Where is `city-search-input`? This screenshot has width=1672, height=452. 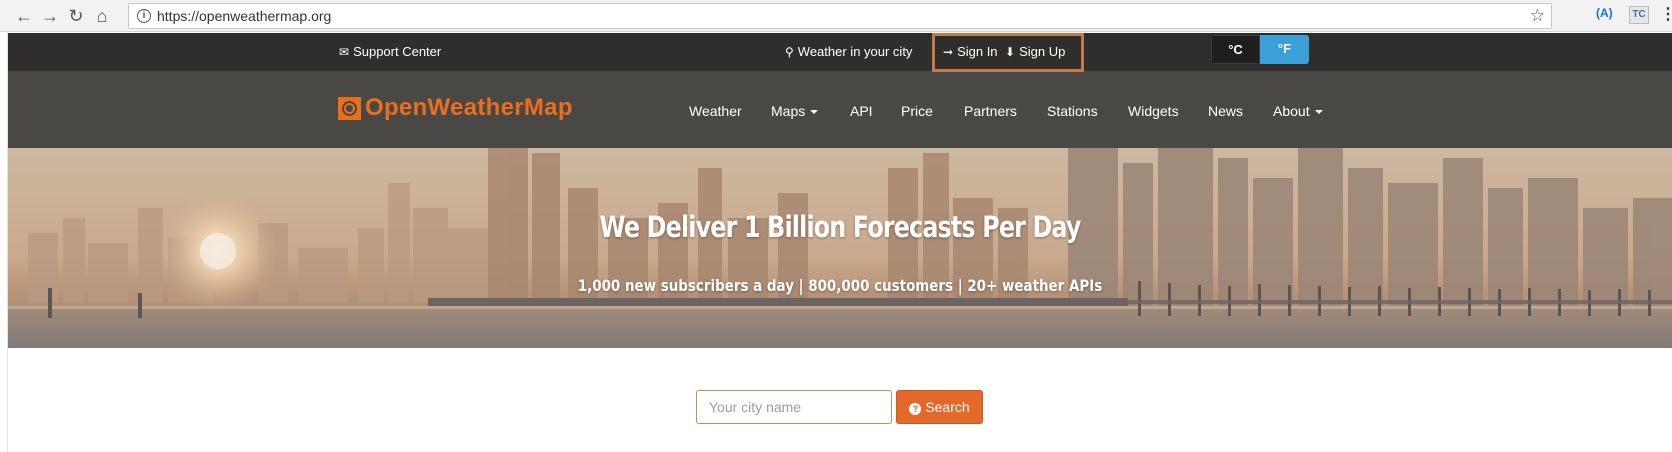
city-search-input is located at coordinates (794, 407).